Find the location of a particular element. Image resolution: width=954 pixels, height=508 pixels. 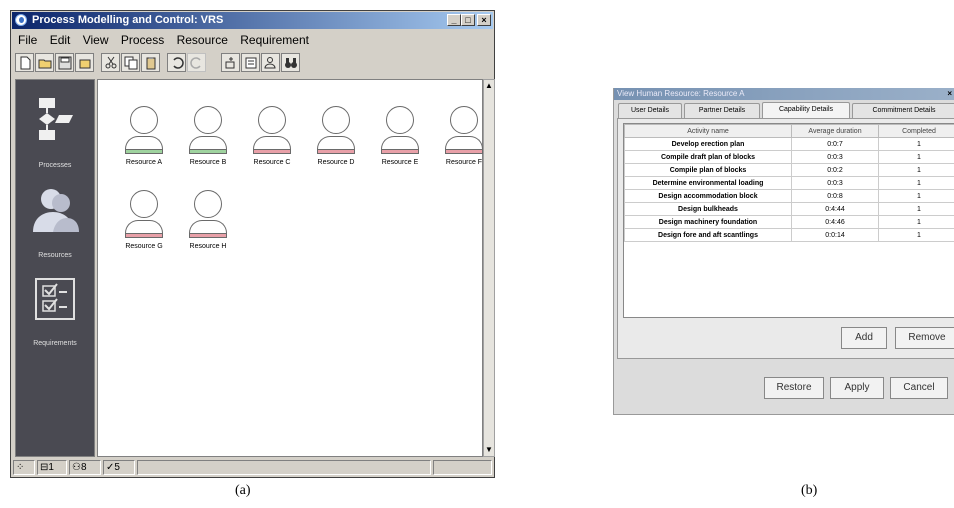

paste-button is located at coordinates (150, 62).